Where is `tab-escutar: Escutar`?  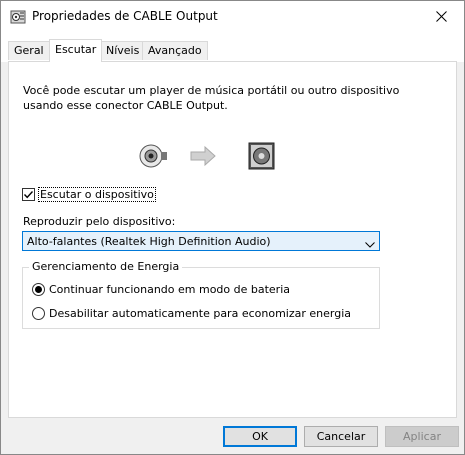 tab-escutar: Escutar is located at coordinates (76, 50).